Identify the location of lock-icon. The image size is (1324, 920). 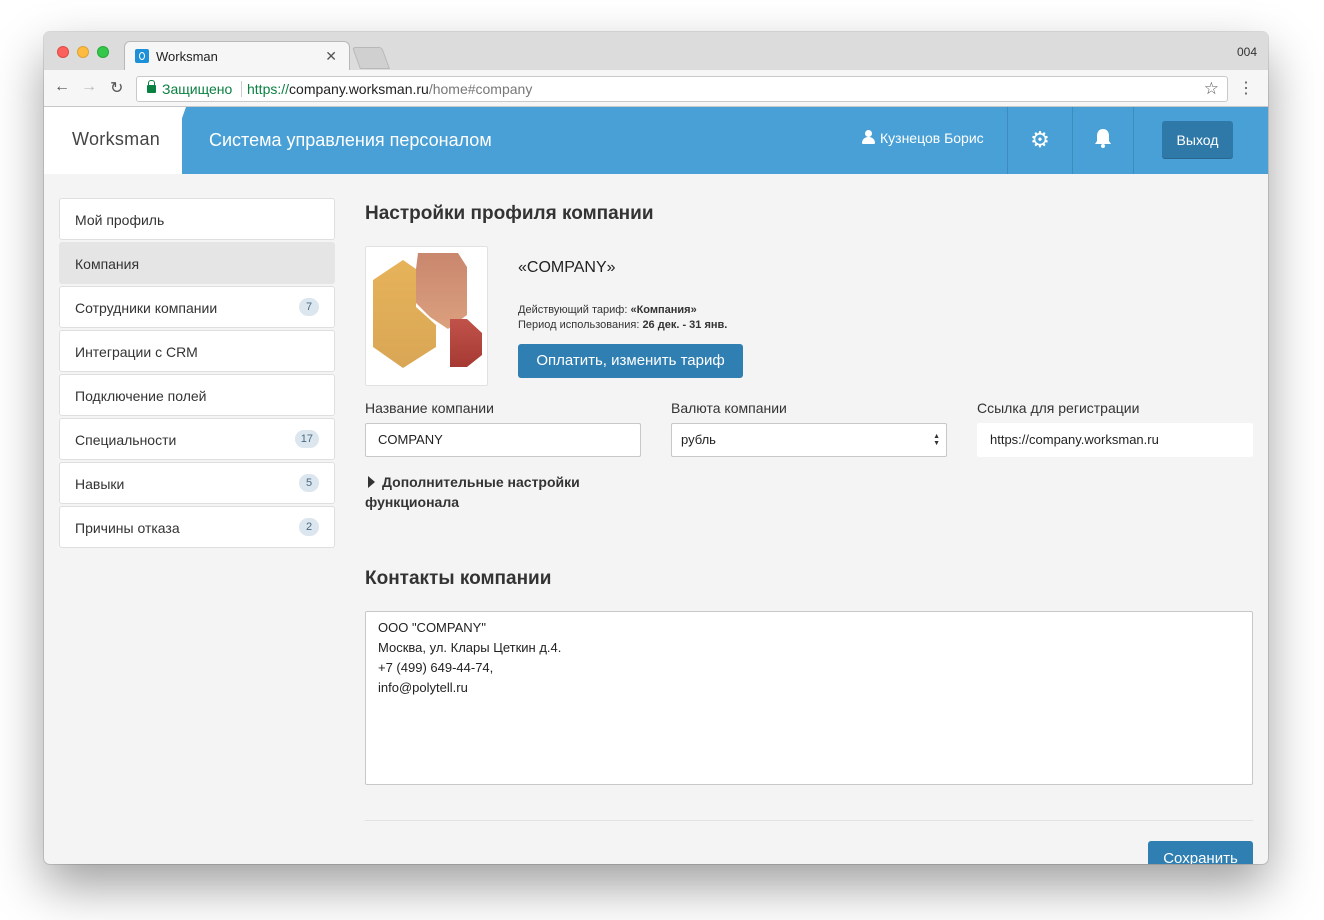
(151, 86).